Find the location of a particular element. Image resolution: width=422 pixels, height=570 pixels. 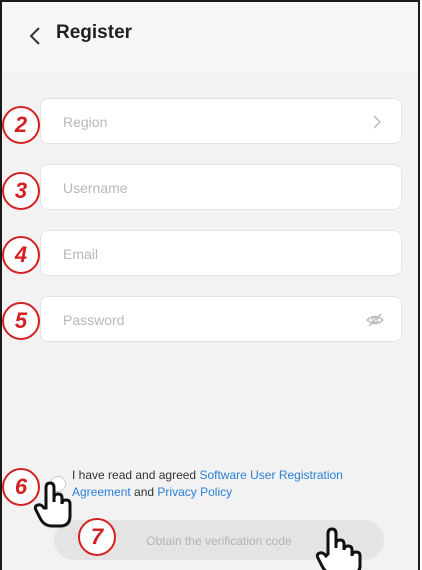

email-field is located at coordinates (221, 253).